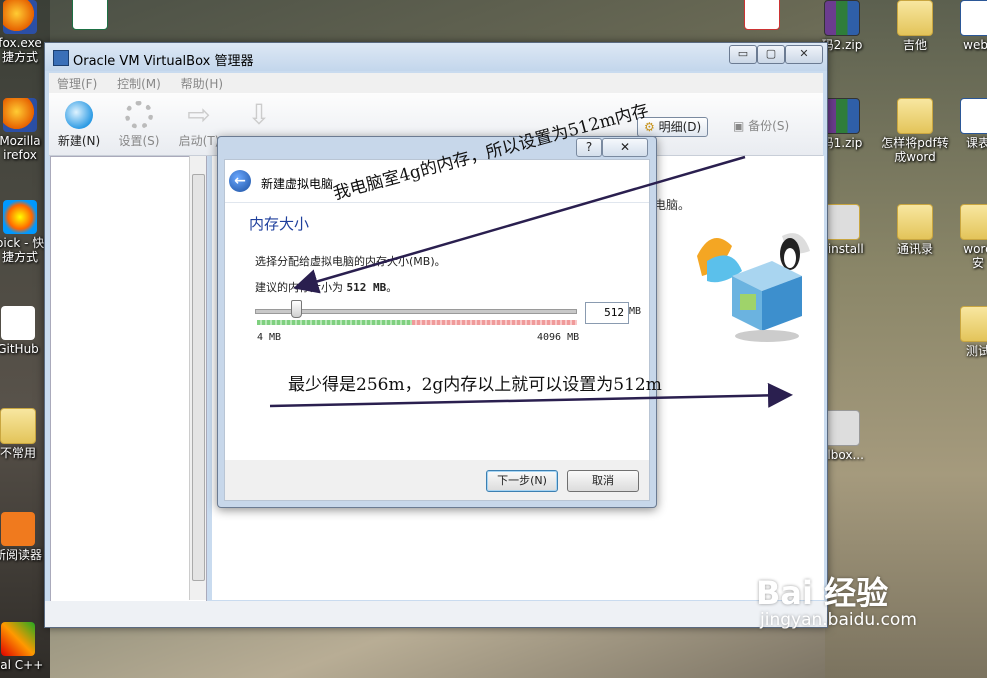 The image size is (987, 678). I want to click on baidu-jingyan-watermark: Bai 经验 jingyan.baidu.com, so click(851, 608).